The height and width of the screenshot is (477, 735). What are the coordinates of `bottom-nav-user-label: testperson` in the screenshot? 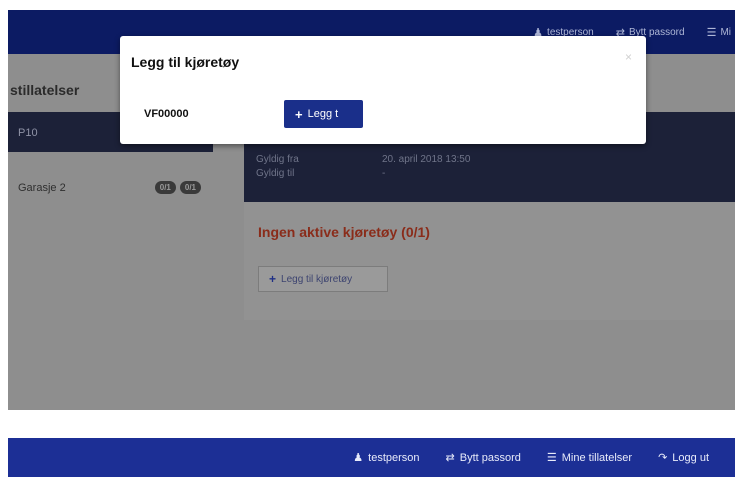 It's located at (394, 457).